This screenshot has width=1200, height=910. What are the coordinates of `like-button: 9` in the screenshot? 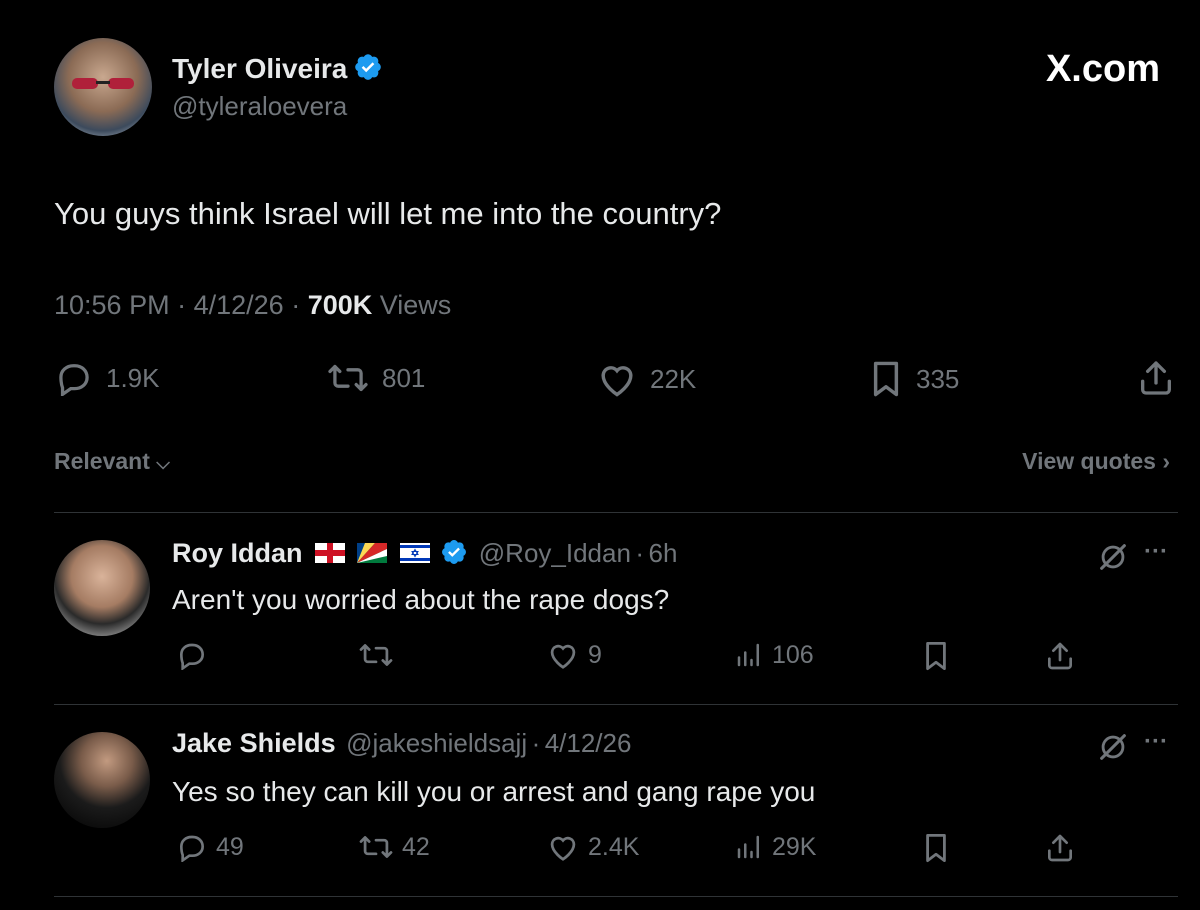 It's located at (574, 655).